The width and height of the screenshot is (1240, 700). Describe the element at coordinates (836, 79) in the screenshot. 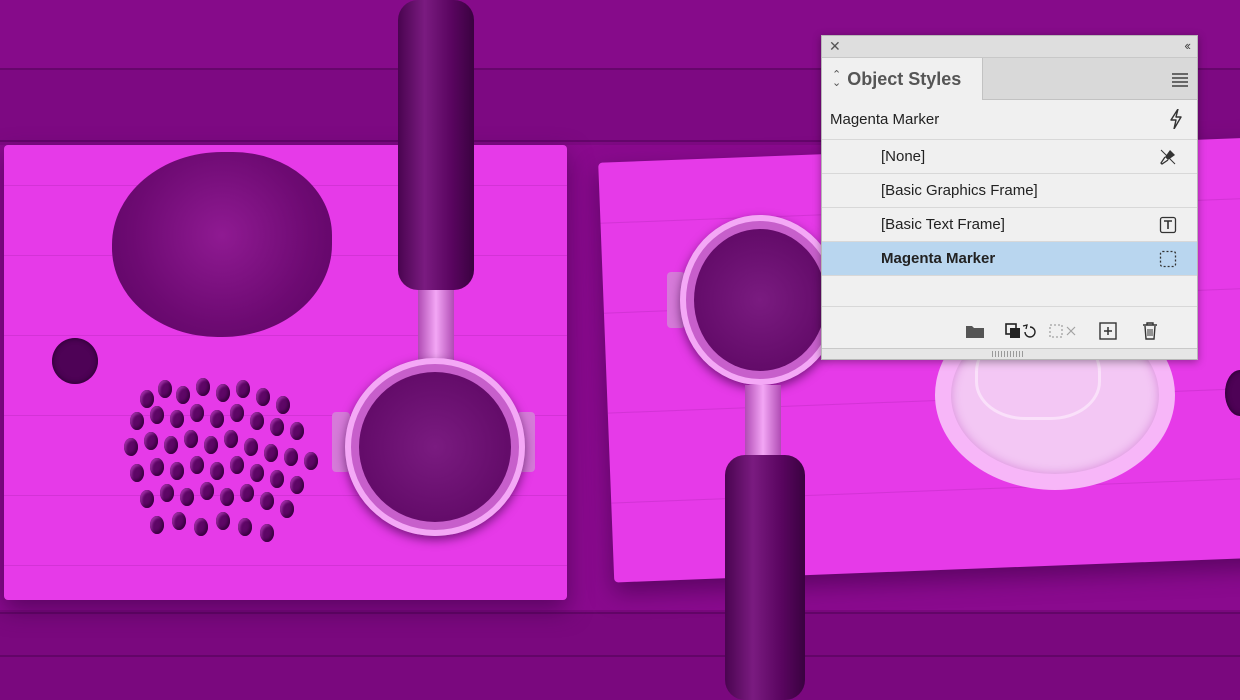

I see `expand-collapse-icon: ⌃ ⌄` at that location.